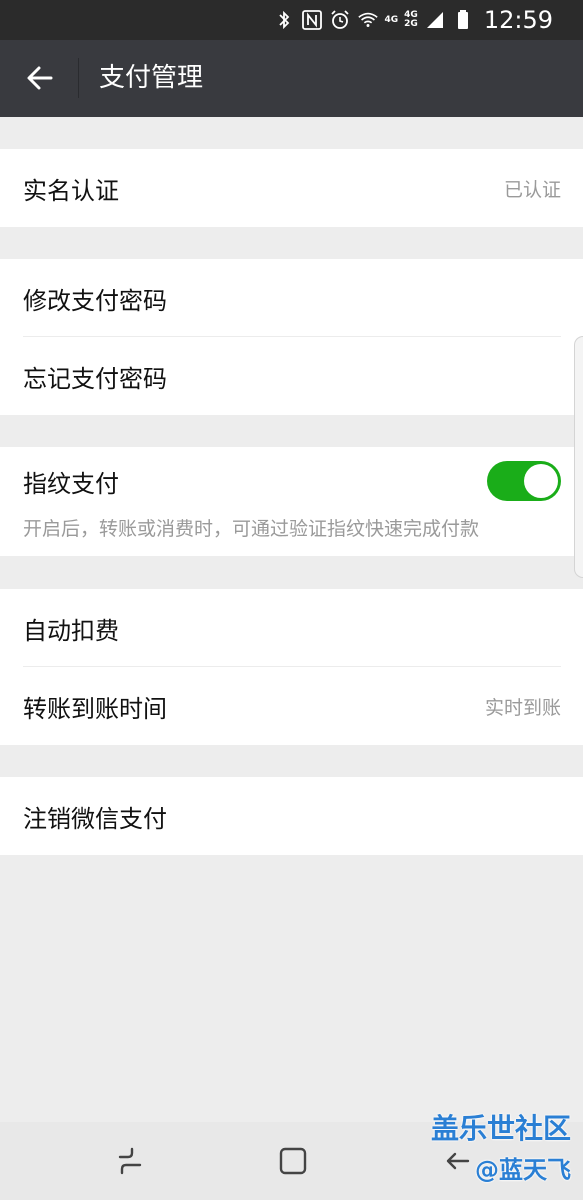  I want to click on watermark-username: @蓝天飞, so click(523, 1170).